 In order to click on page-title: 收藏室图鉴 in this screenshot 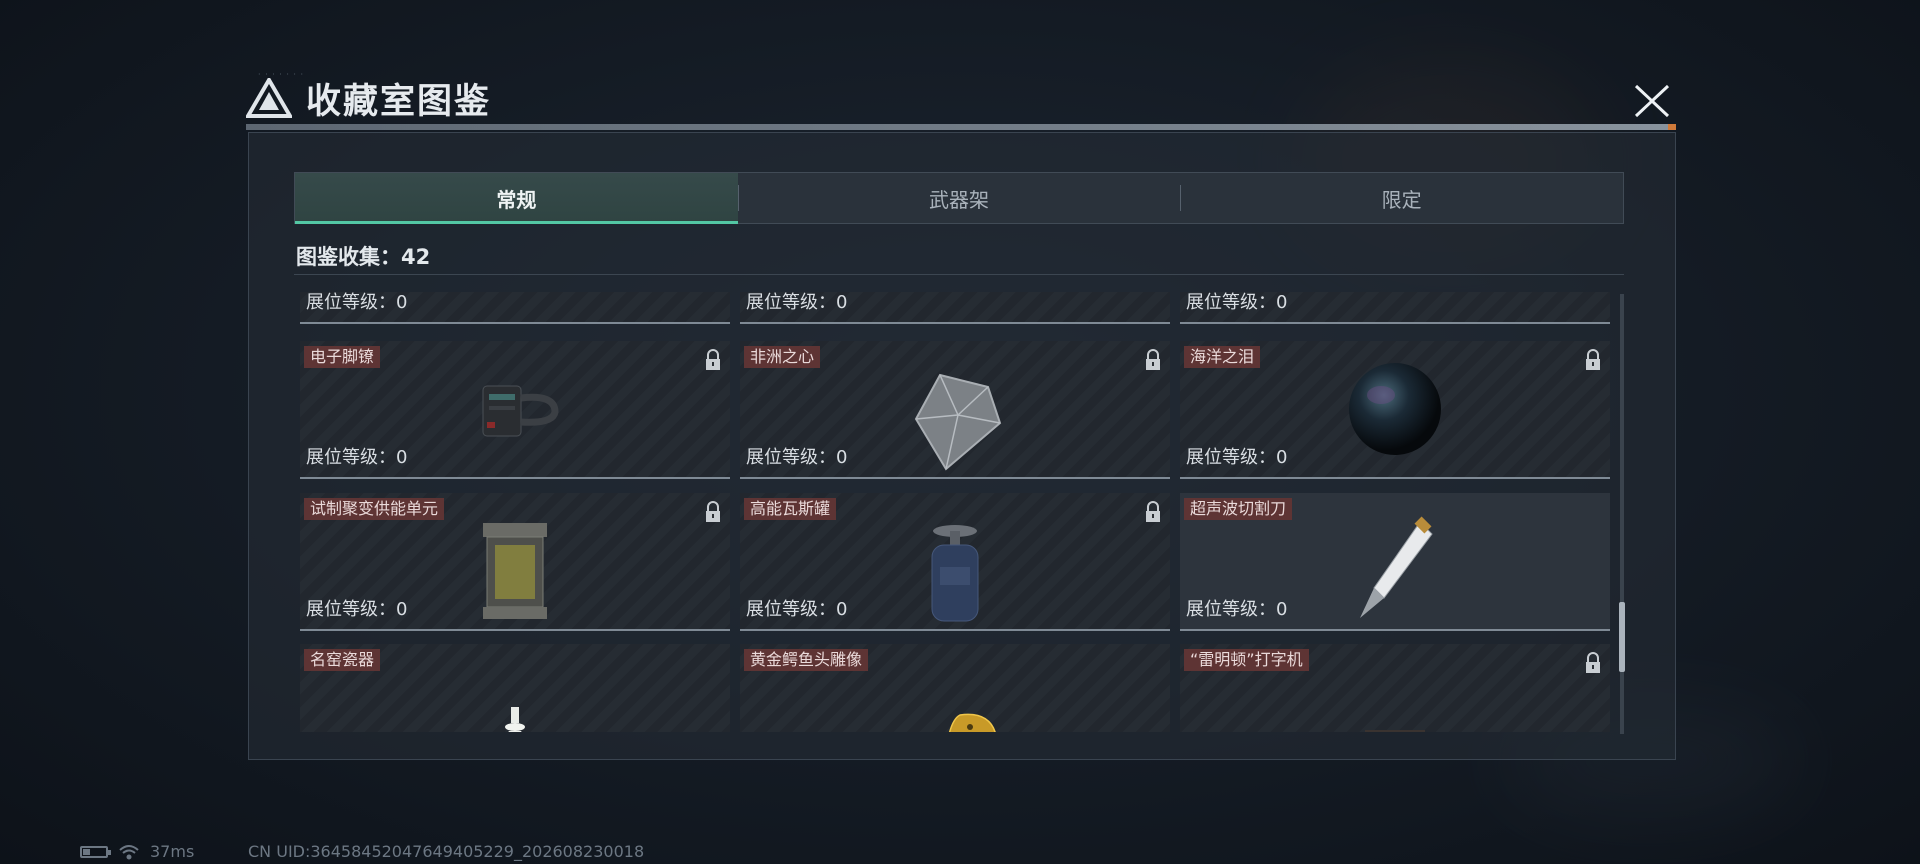, I will do `click(399, 101)`.